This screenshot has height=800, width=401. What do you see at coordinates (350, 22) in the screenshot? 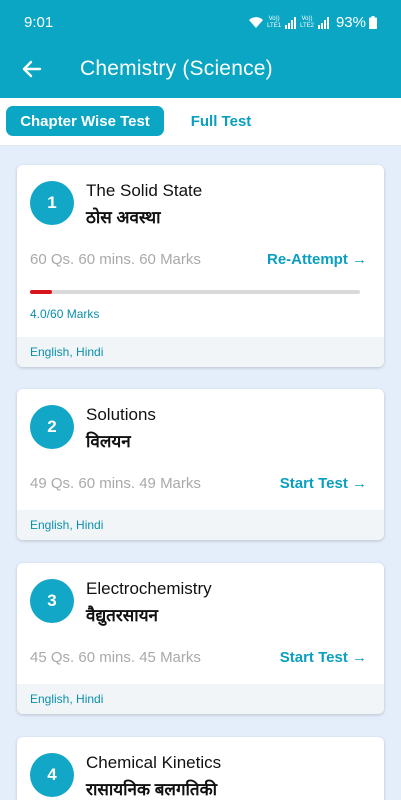
I see `battery-percent: 93%` at bounding box center [350, 22].